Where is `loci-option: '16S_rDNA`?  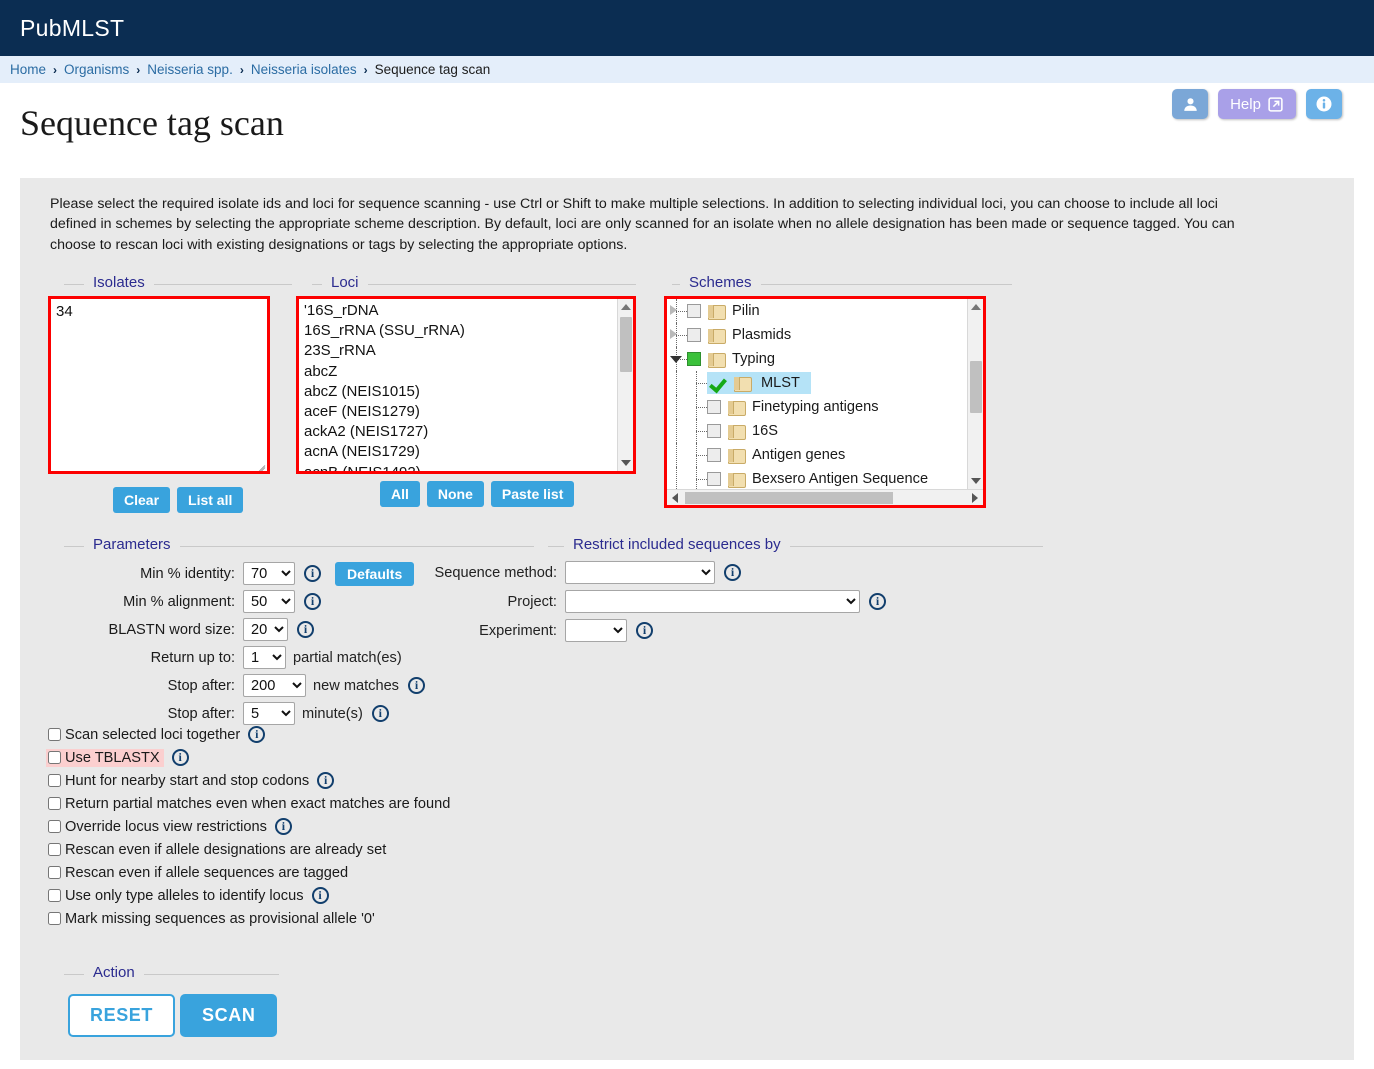 loci-option: '16S_rDNA is located at coordinates (459, 311).